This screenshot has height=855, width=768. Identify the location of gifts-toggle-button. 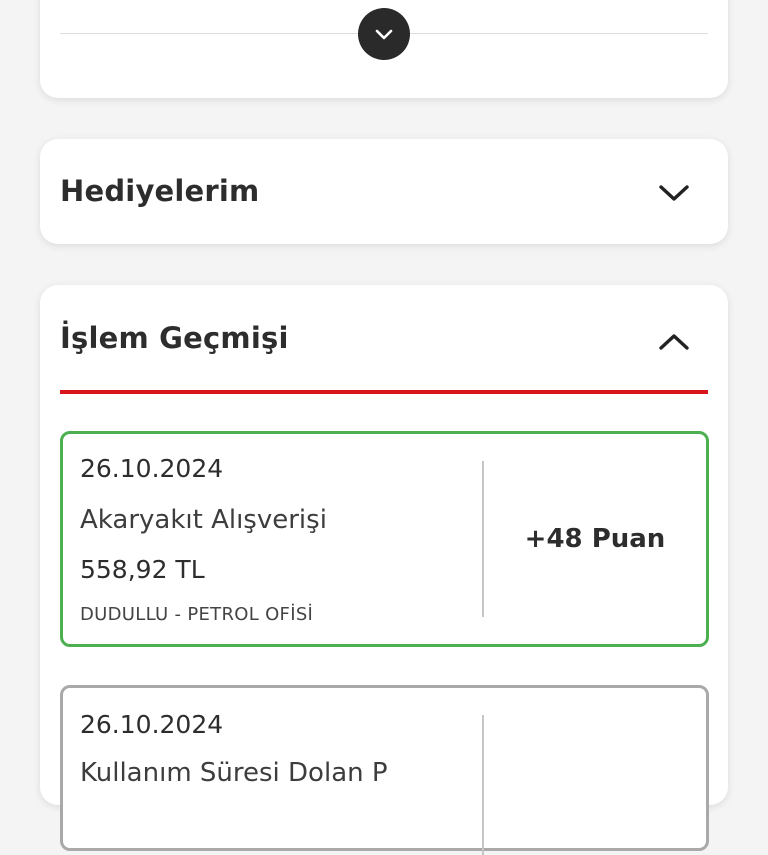
(674, 193).